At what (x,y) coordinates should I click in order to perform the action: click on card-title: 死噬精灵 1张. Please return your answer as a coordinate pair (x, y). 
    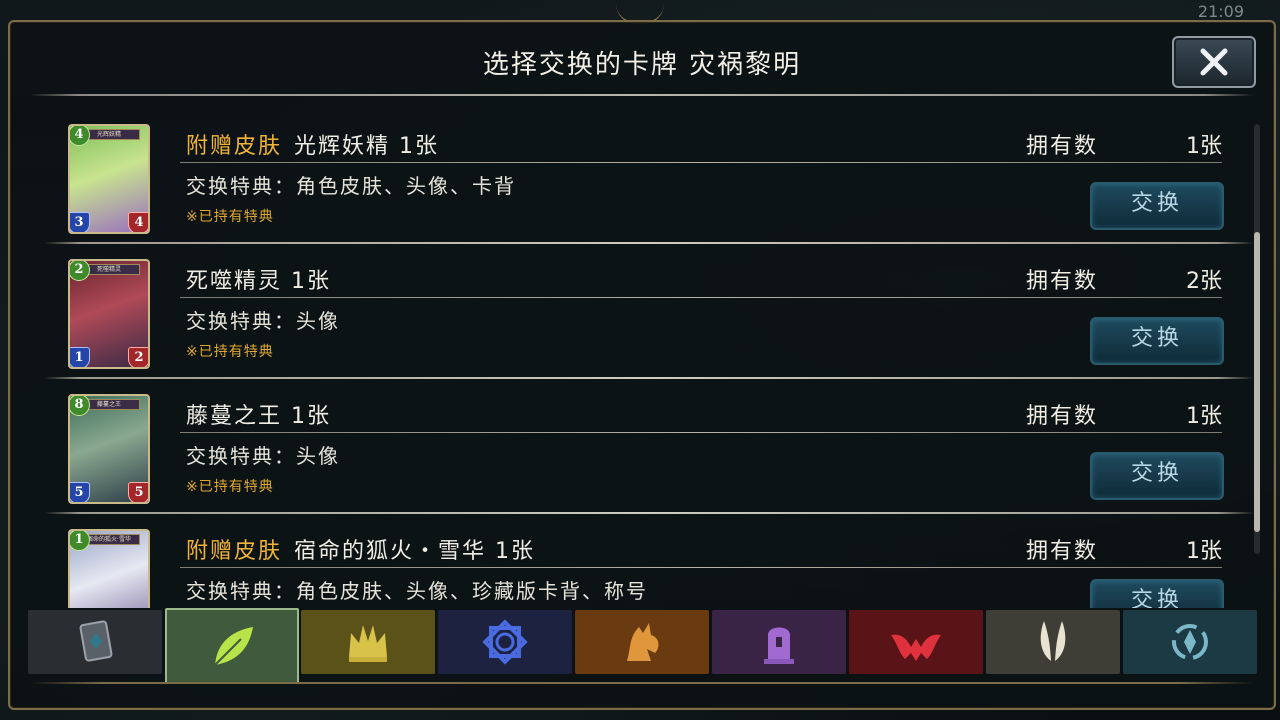
    Looking at the image, I should click on (258, 279).